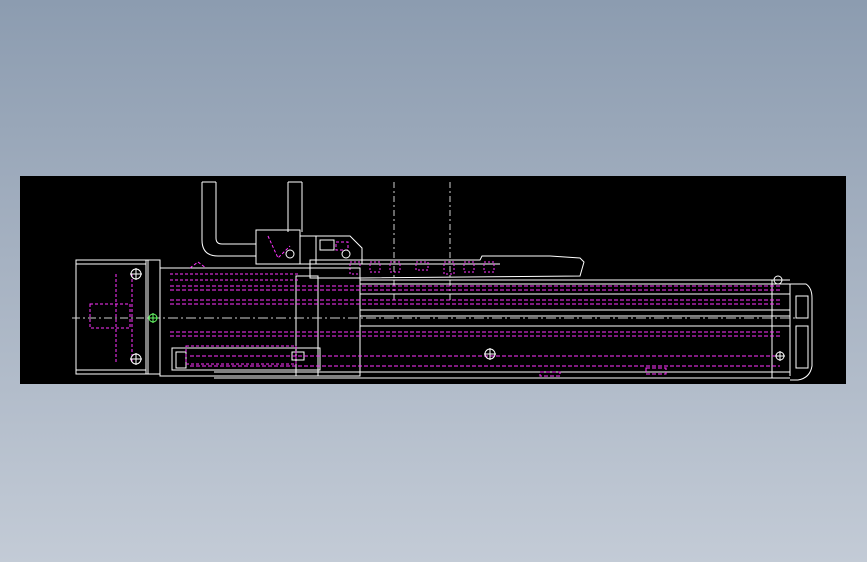 The image size is (867, 562). What do you see at coordinates (295, 206) in the screenshot?
I see `pipe-fitting-right` at bounding box center [295, 206].